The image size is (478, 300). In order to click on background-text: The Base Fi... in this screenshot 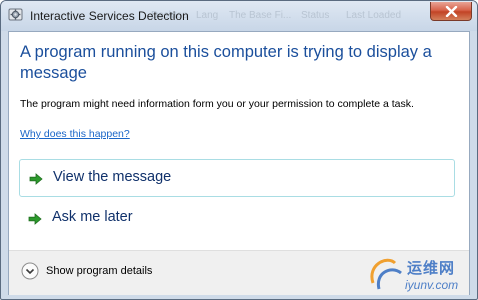, I will do `click(260, 15)`.